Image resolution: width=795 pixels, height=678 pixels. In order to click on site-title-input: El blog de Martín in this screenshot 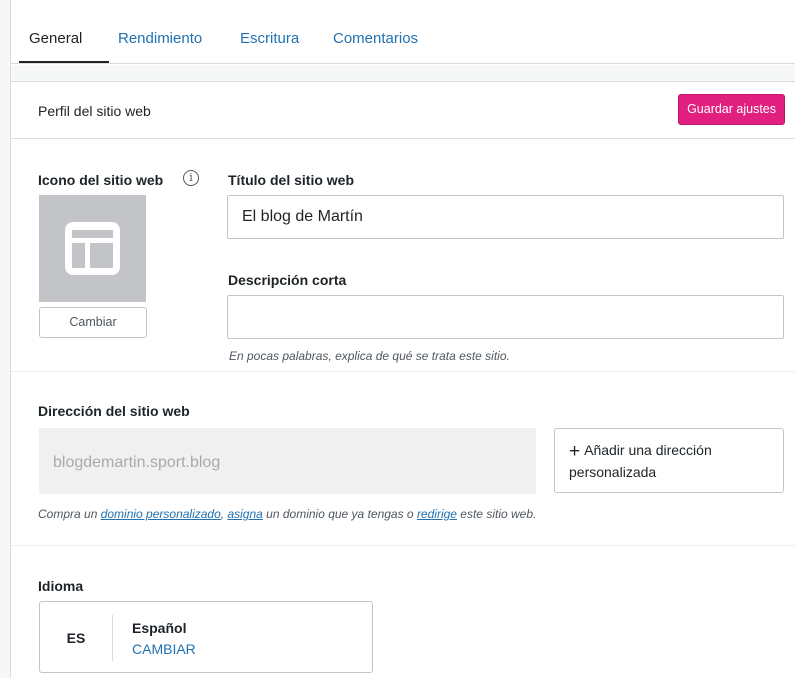, I will do `click(505, 217)`.